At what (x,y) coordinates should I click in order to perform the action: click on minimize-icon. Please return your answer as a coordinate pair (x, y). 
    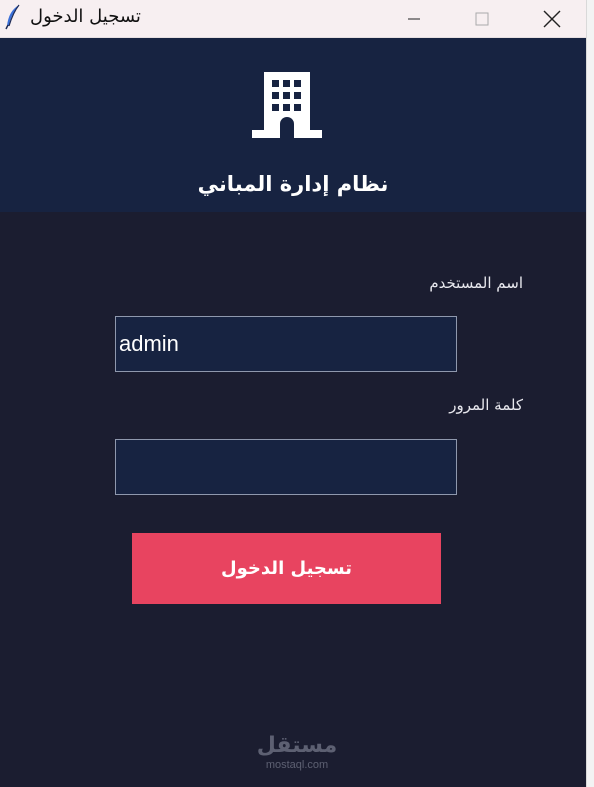
    Looking at the image, I should click on (414, 18).